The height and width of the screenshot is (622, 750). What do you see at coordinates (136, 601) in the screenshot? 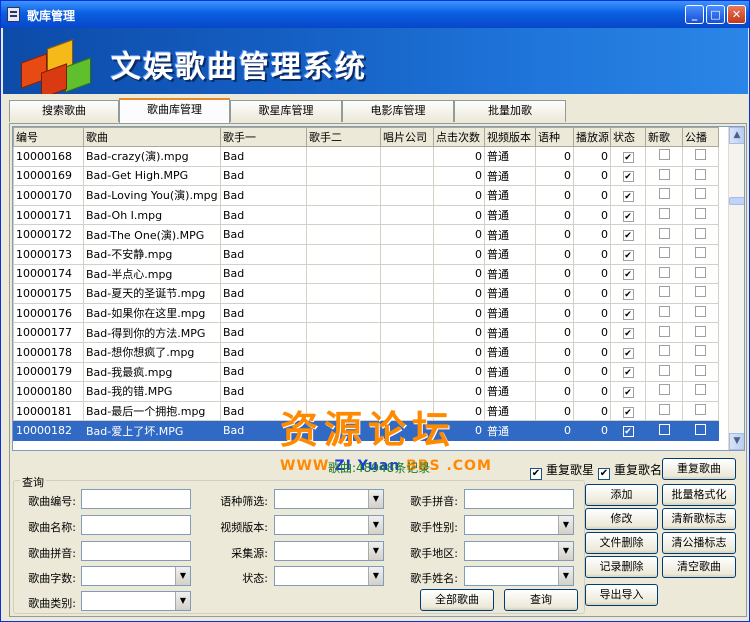
I see `song-type-select: ▼` at bounding box center [136, 601].